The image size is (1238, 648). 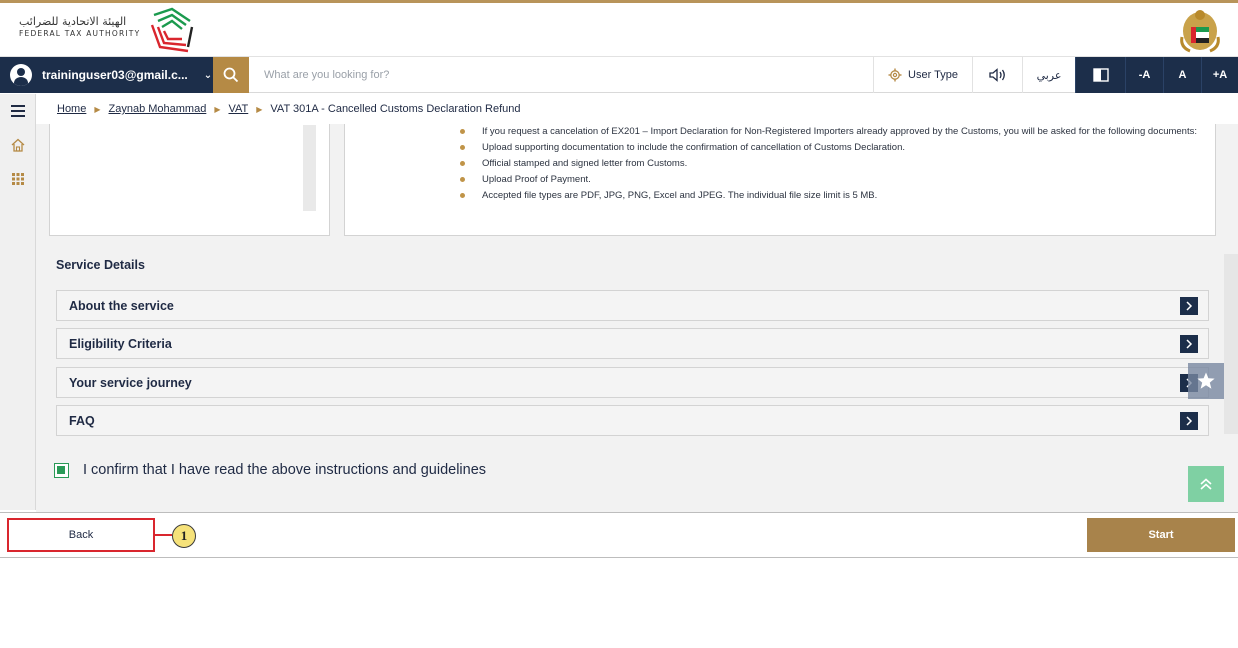 I want to click on apps-grid-icon, so click(x=18, y=179).